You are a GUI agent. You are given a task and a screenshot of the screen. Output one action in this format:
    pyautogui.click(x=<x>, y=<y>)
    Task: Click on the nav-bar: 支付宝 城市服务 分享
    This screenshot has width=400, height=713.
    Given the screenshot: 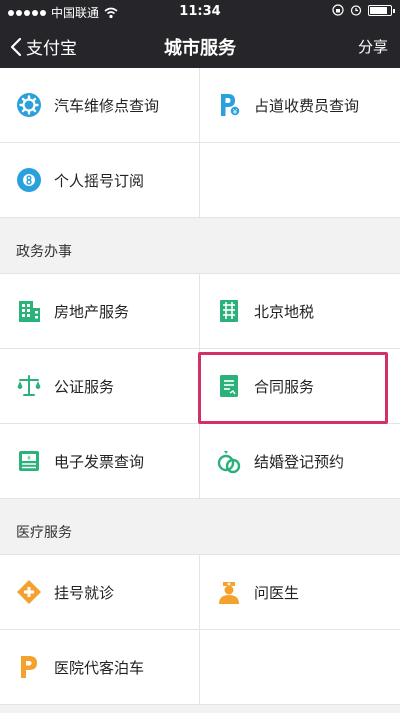 What is the action you would take?
    pyautogui.click(x=200, y=46)
    